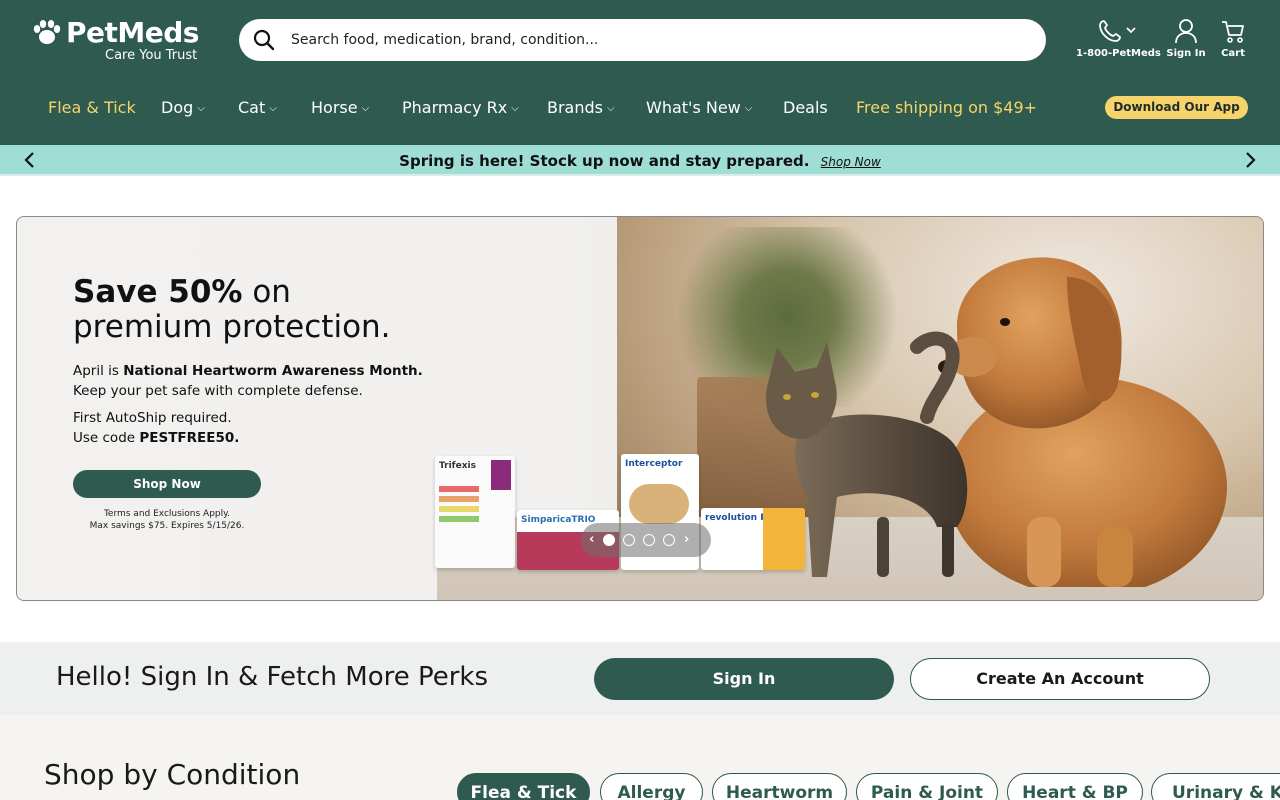 The image size is (1280, 800). Describe the element at coordinates (167, 484) in the screenshot. I see `hero-shop-now-button: Shop Now` at that location.